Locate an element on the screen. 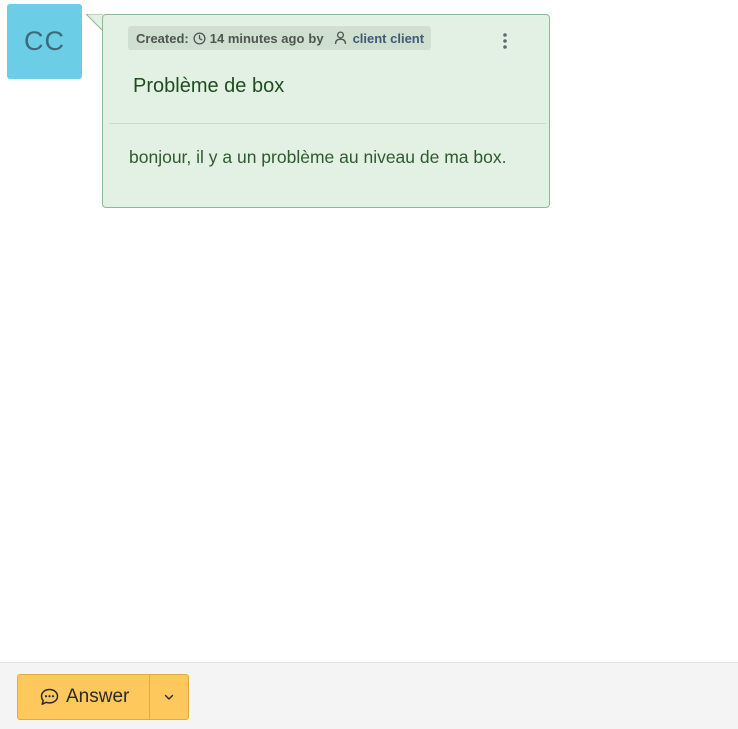 The image size is (738, 729). answer-label: Answer is located at coordinates (98, 696).